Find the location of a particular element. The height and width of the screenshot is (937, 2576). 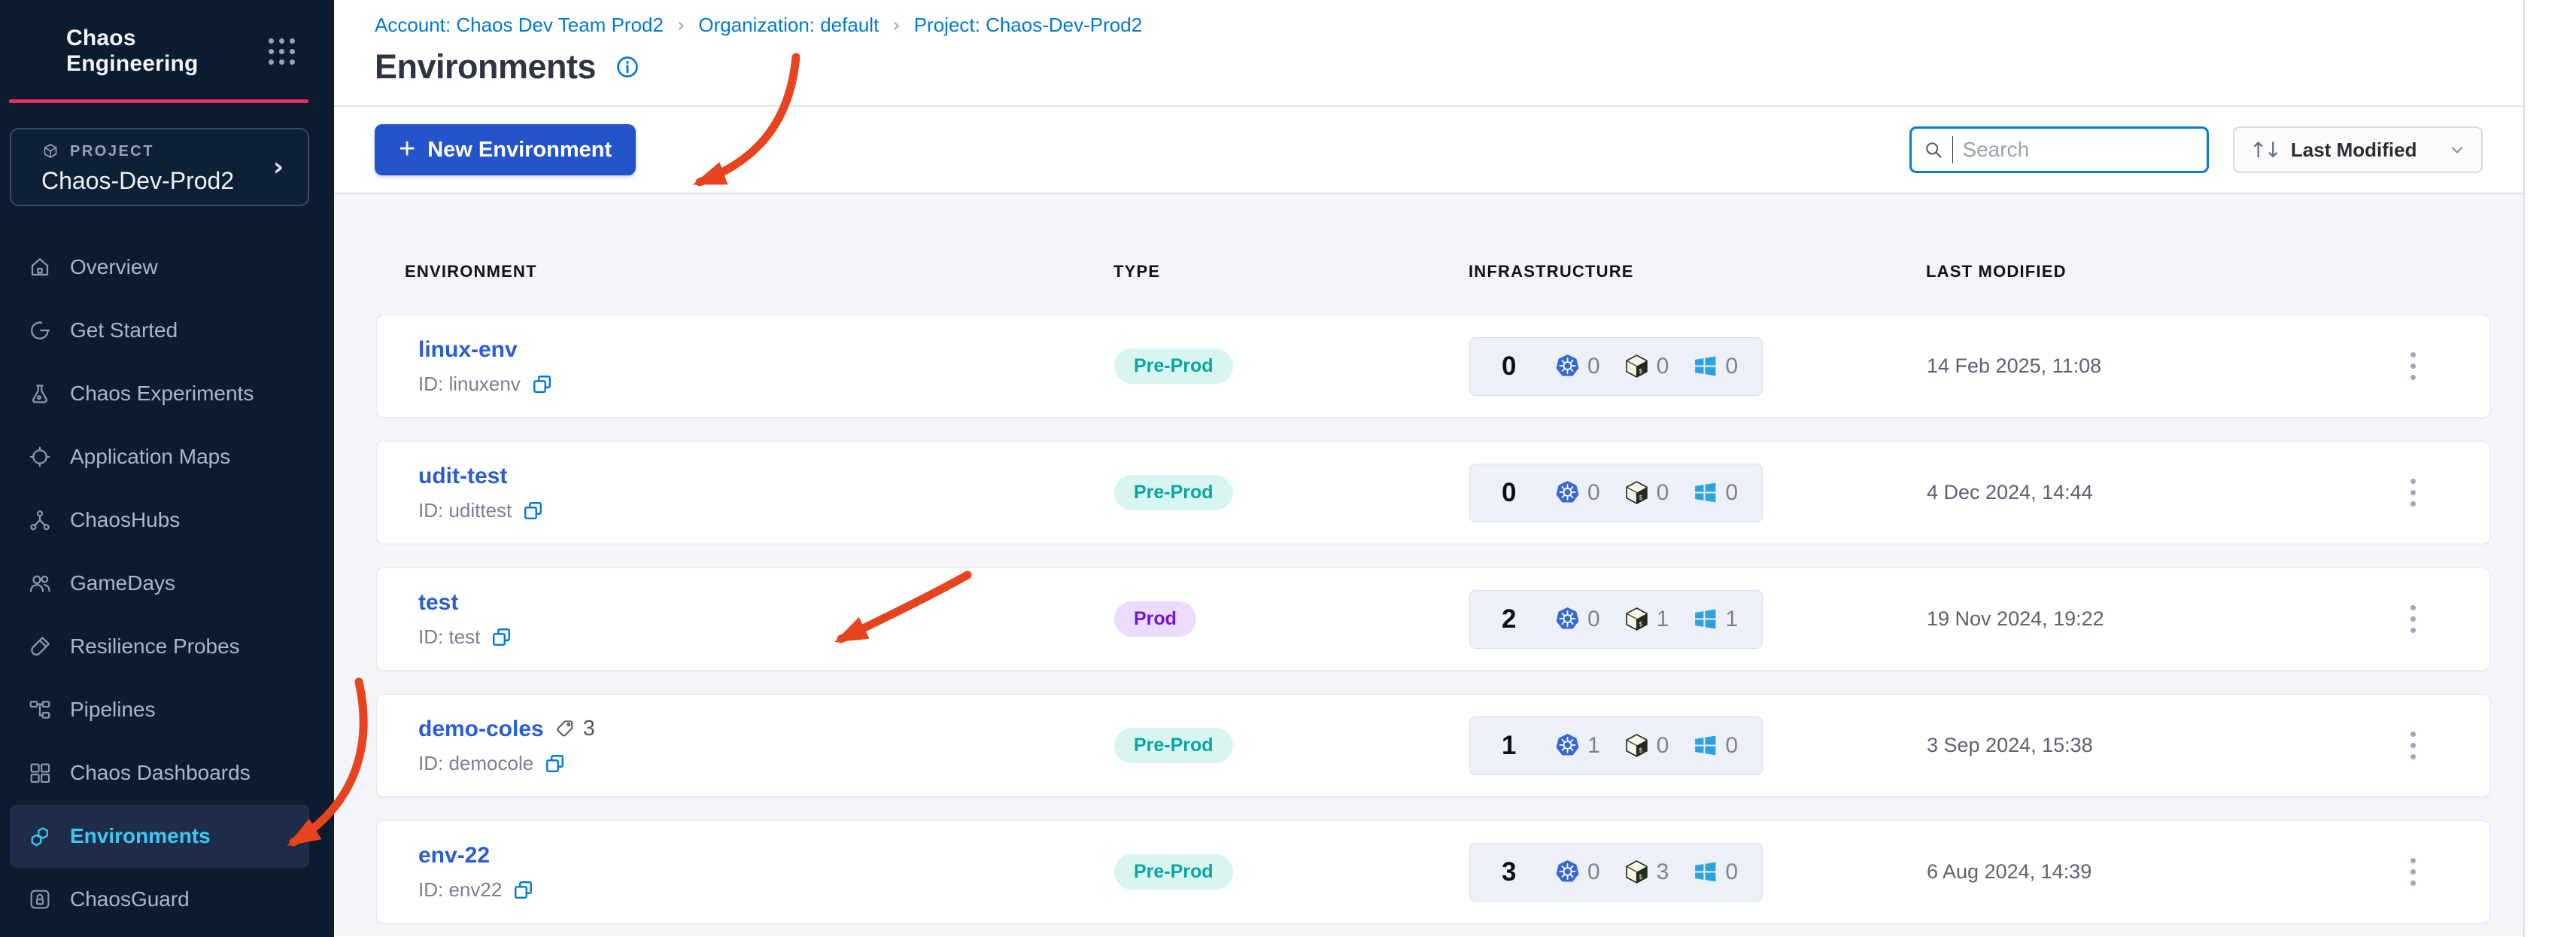

environment-name-link: test is located at coordinates (438, 603).